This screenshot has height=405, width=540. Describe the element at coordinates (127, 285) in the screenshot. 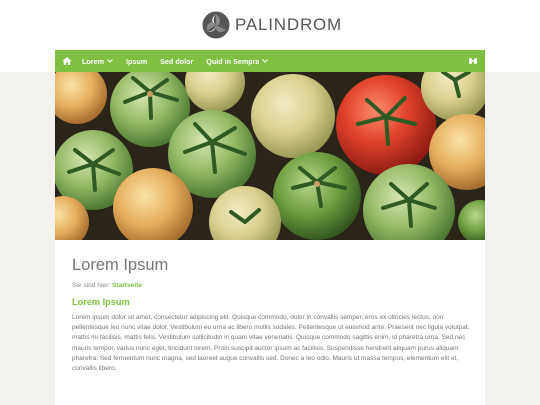

I see `breadcrumb-link-startseite: Startseite` at that location.